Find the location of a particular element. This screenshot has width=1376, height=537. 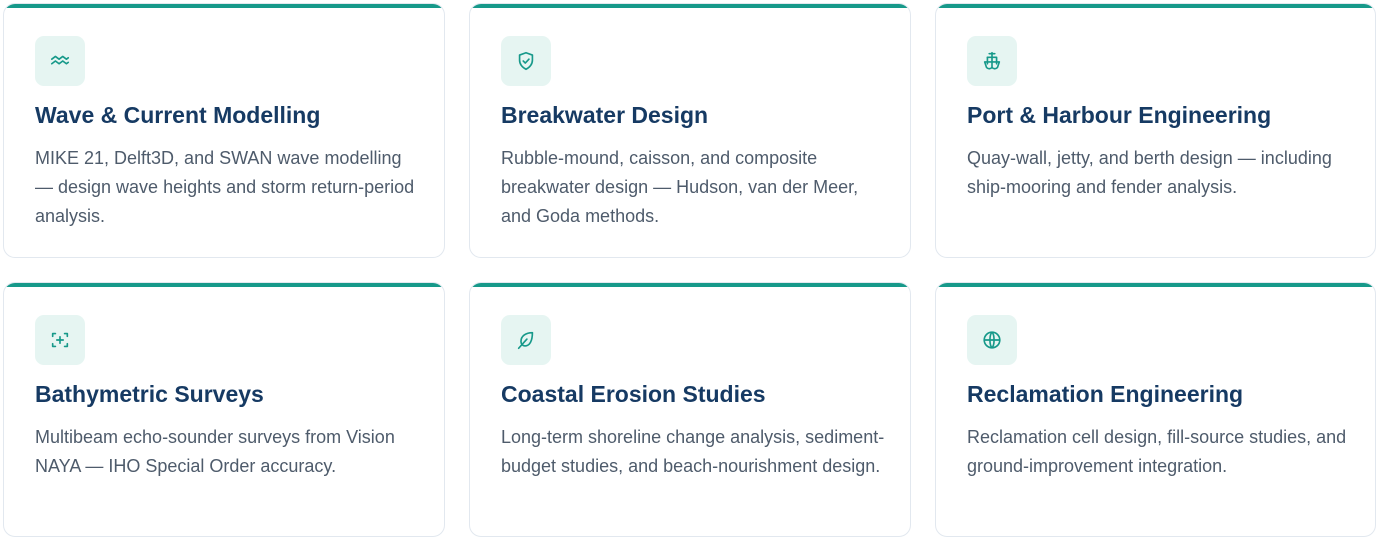

ship-icon is located at coordinates (992, 60).